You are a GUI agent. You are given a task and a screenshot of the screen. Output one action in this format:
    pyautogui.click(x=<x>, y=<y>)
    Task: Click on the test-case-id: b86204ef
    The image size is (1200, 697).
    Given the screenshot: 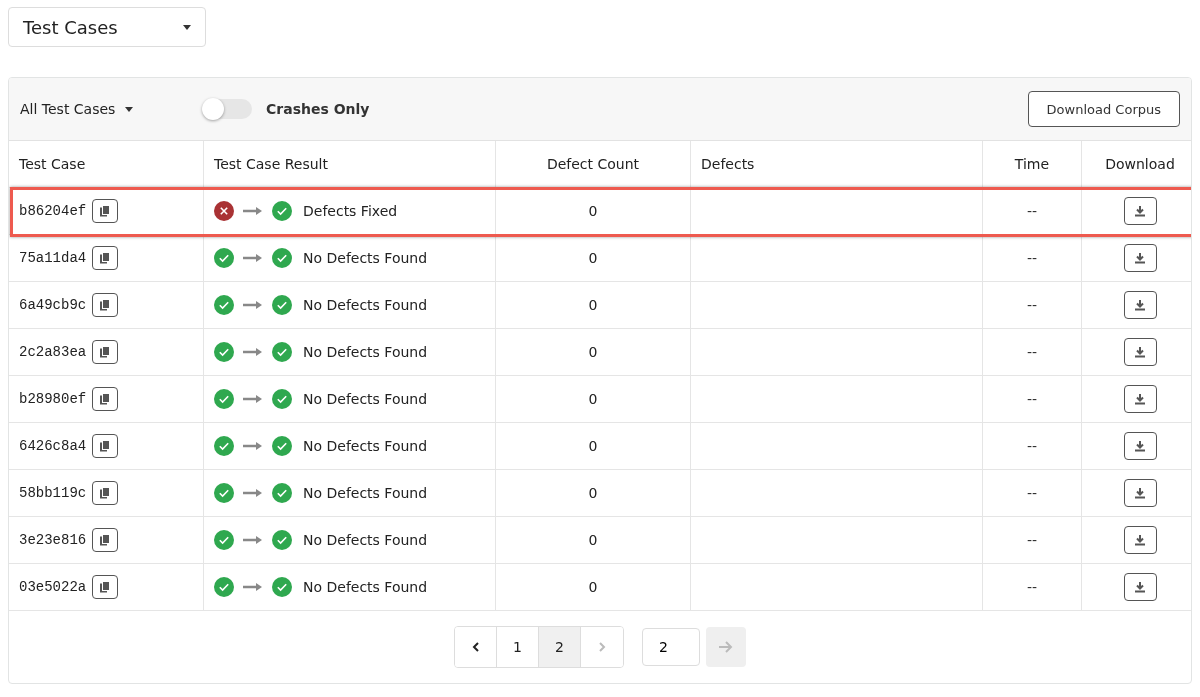 What is the action you would take?
    pyautogui.click(x=53, y=211)
    